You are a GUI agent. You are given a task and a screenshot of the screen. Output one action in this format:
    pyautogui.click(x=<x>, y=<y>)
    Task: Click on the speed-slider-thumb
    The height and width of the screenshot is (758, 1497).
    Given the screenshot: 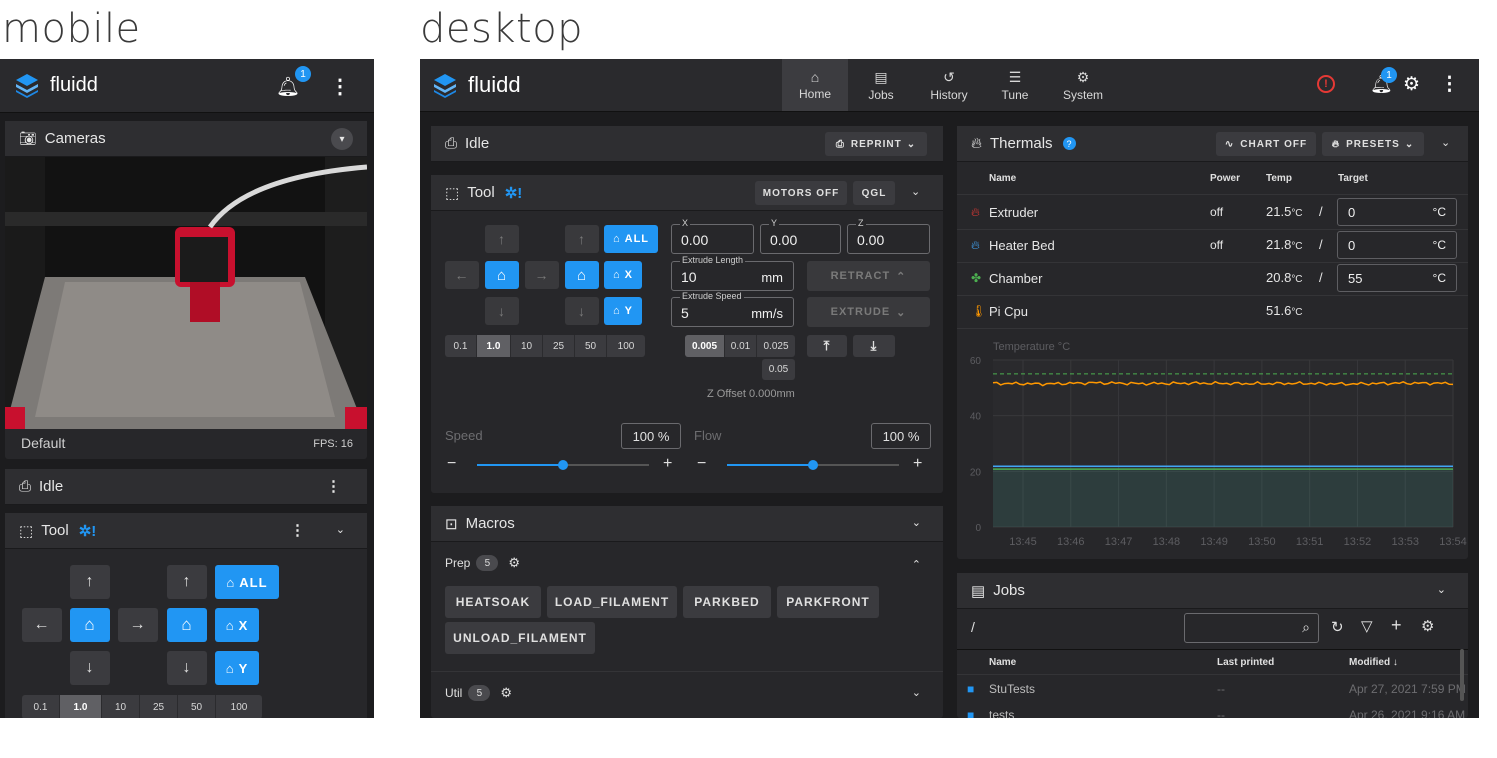 What is the action you would take?
    pyautogui.click(x=562, y=465)
    